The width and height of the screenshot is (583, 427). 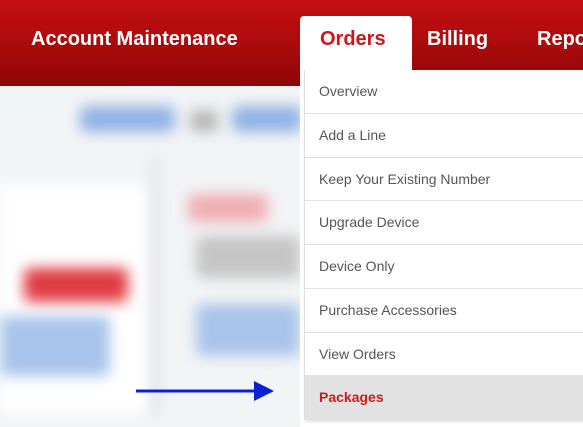 I want to click on menu-item-view-orders: View Orders, so click(x=444, y=355).